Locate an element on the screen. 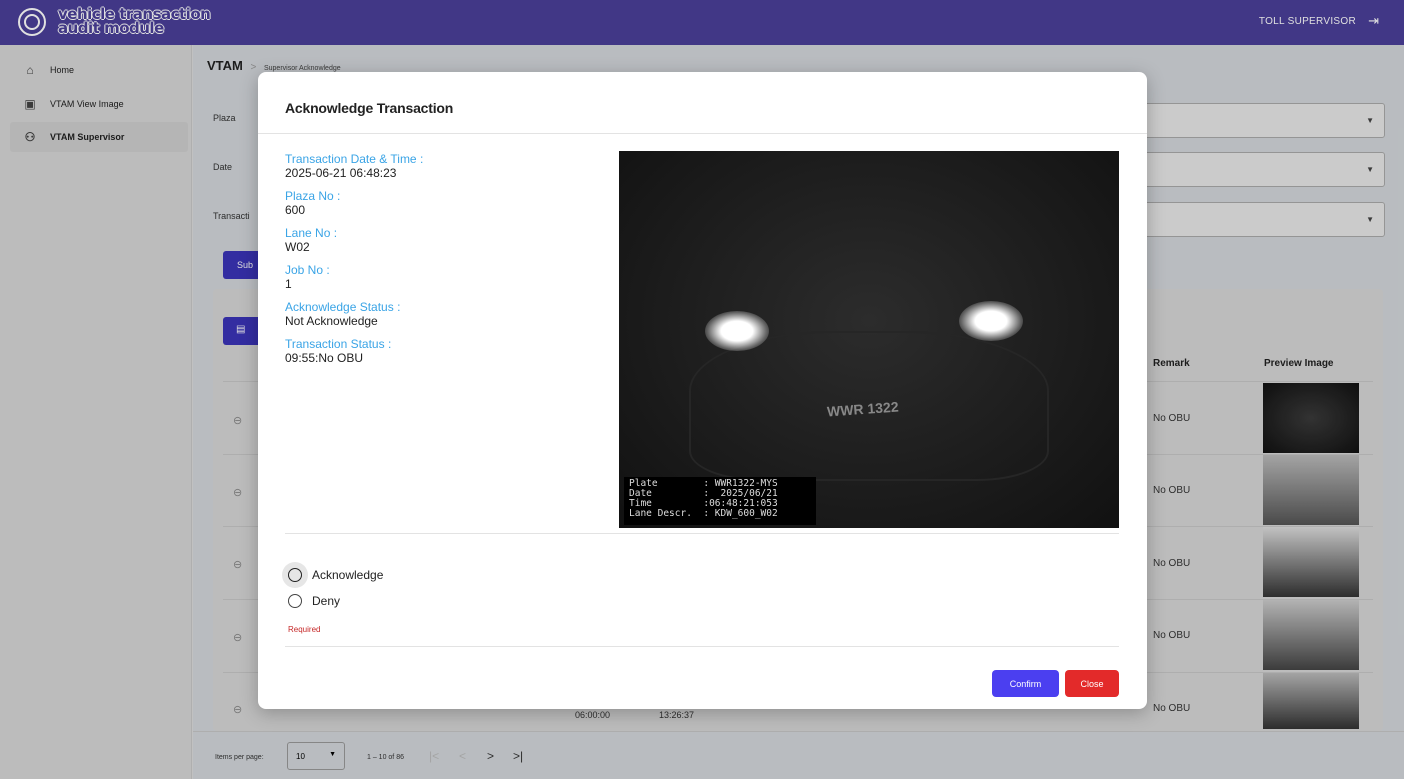  acknowledge-radio: Acknowledge is located at coordinates (333, 575).